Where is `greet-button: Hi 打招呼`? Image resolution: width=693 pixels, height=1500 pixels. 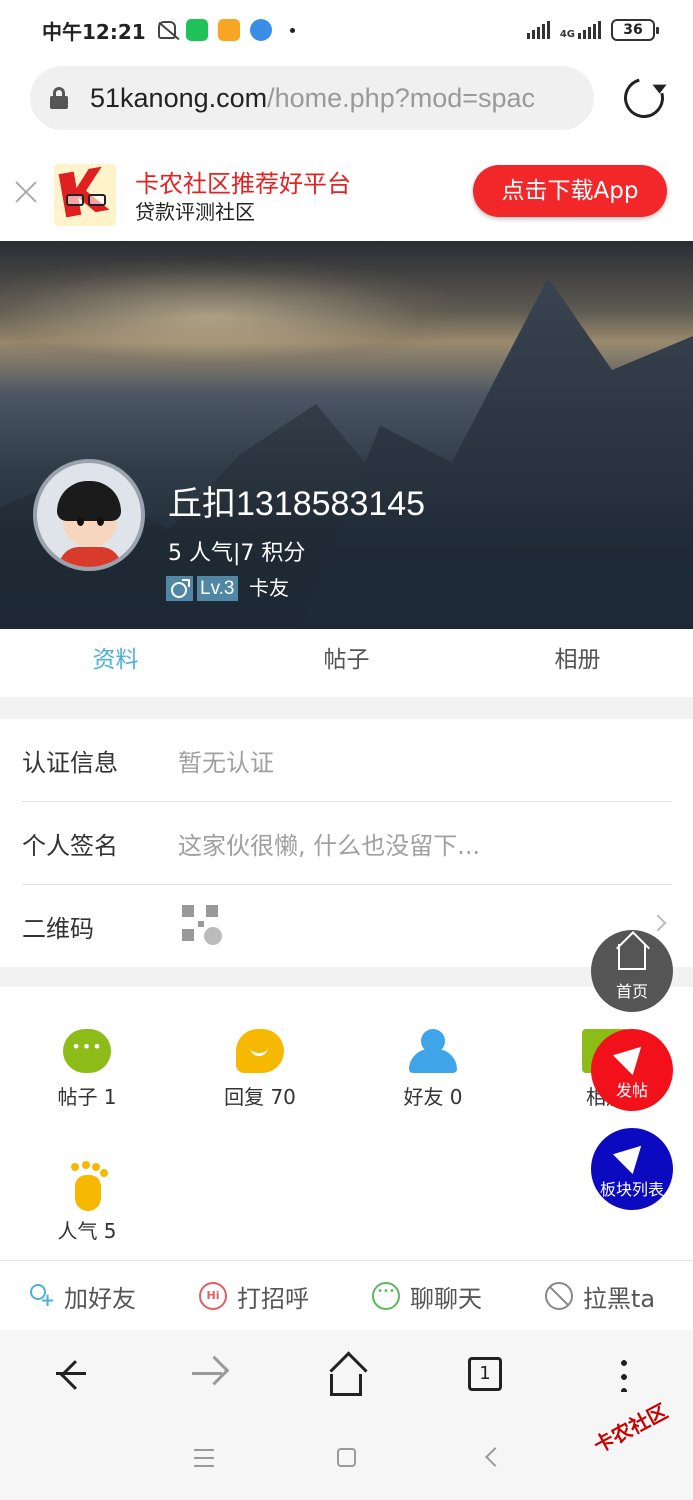
greet-button: Hi 打招呼 is located at coordinates (254, 1296).